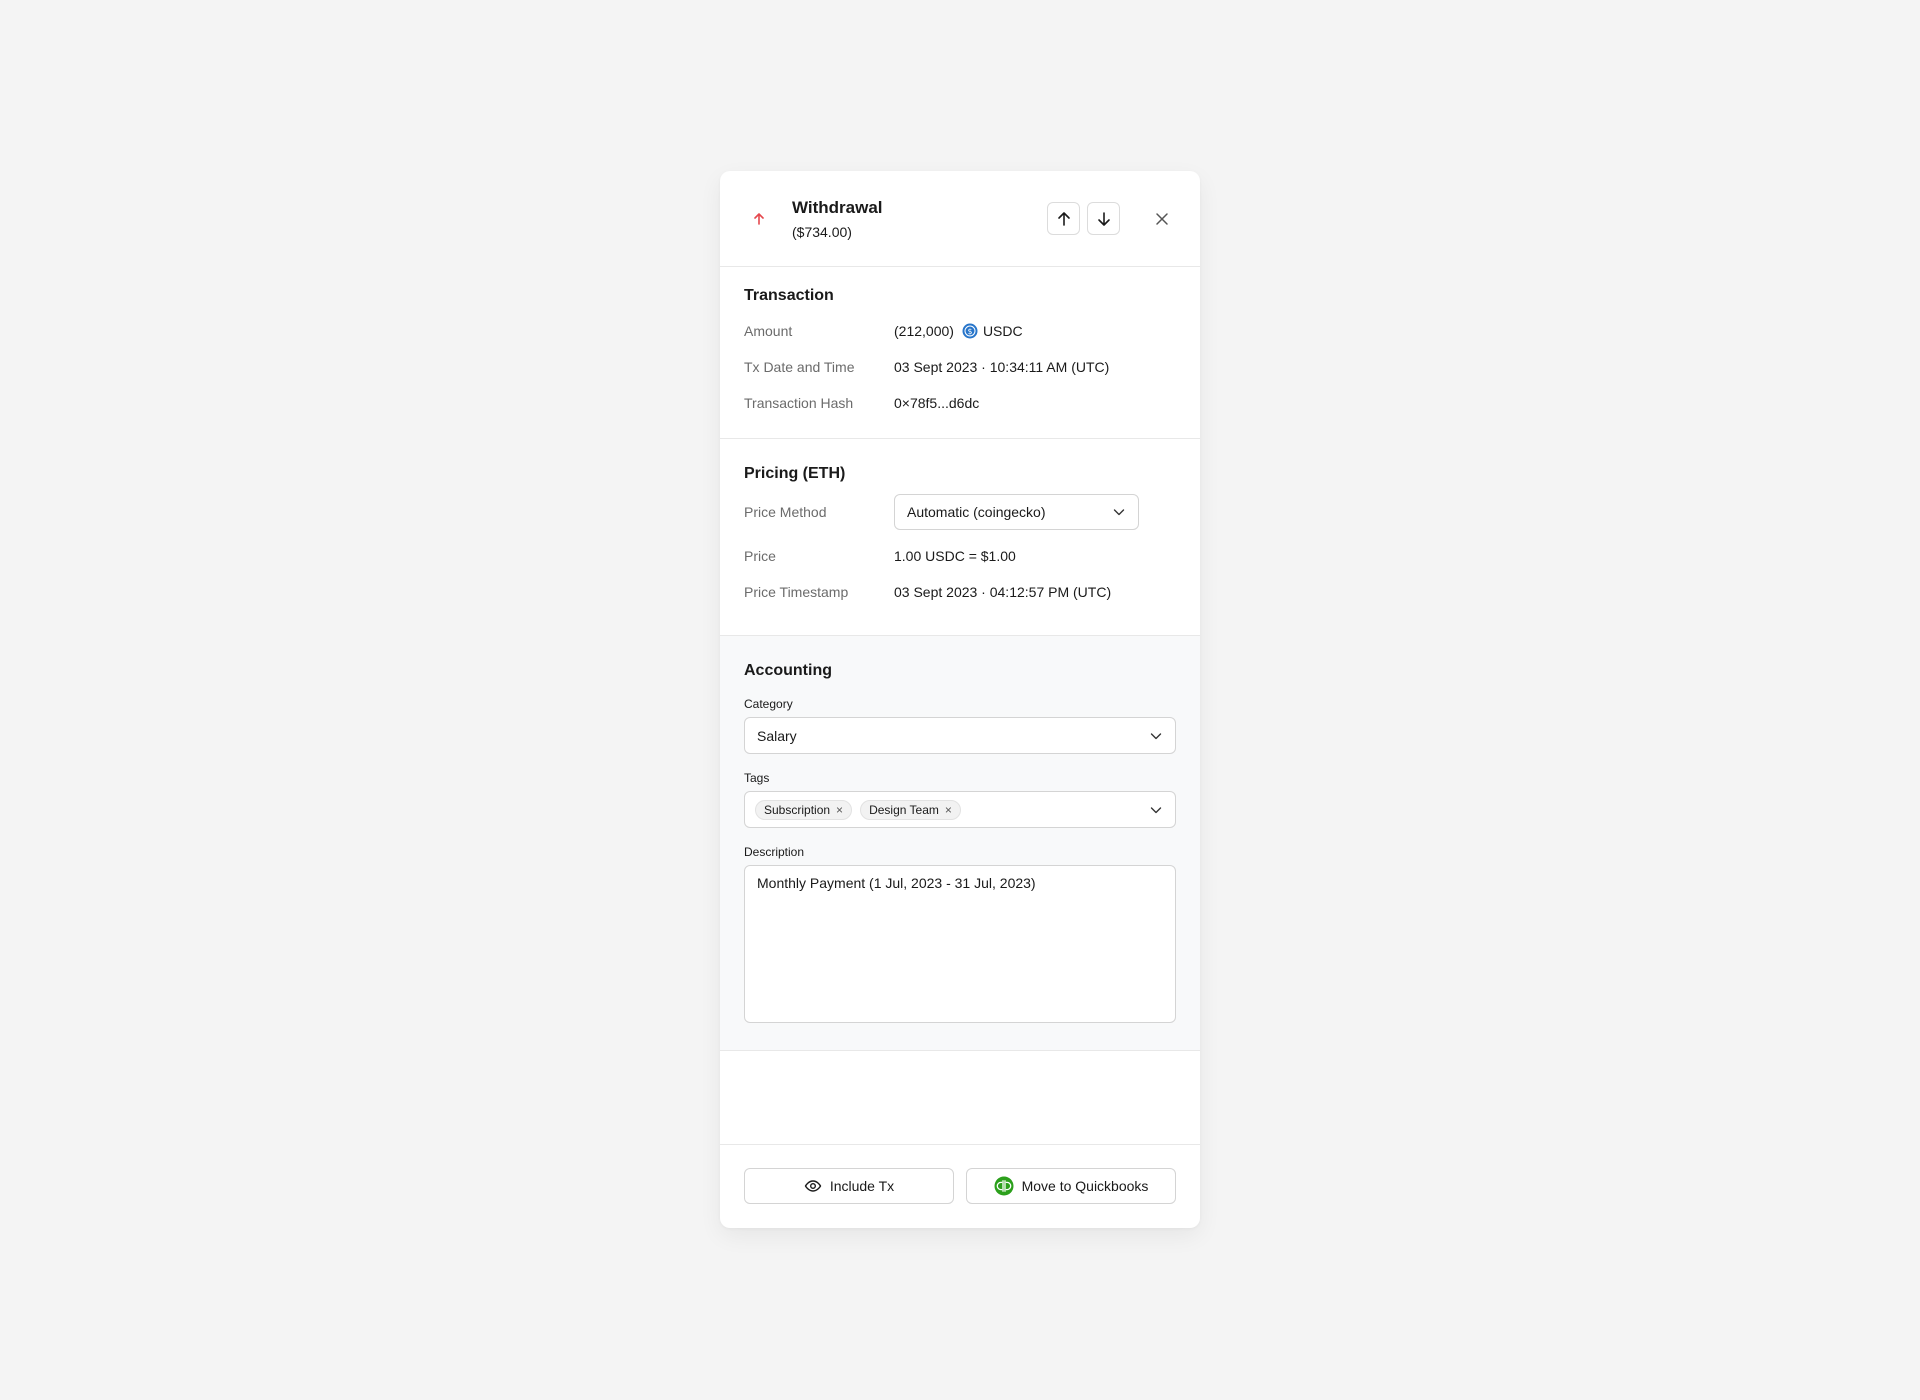 This screenshot has width=1920, height=1400. What do you see at coordinates (785, 512) in the screenshot?
I see `price-method-label: Price Method` at bounding box center [785, 512].